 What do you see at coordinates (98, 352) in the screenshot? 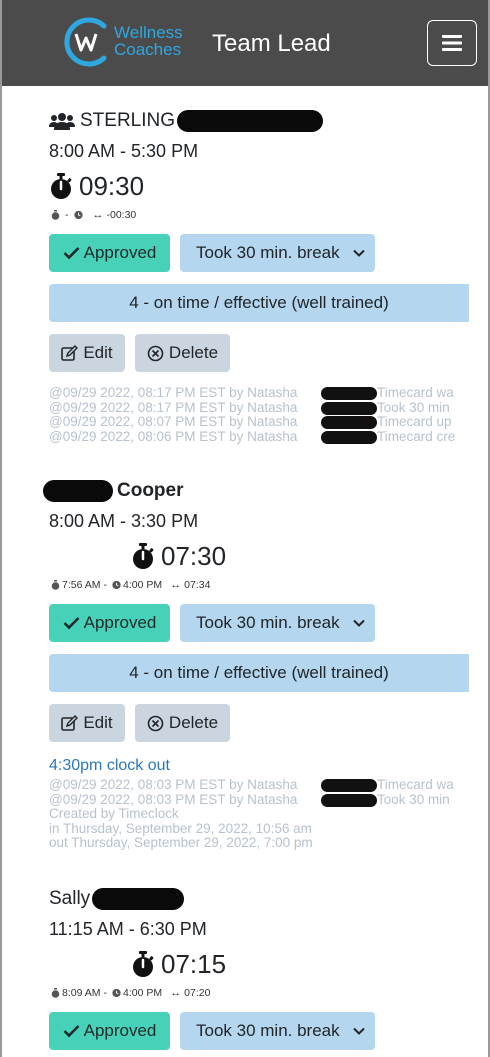
I see `edit-label: Edit` at bounding box center [98, 352].